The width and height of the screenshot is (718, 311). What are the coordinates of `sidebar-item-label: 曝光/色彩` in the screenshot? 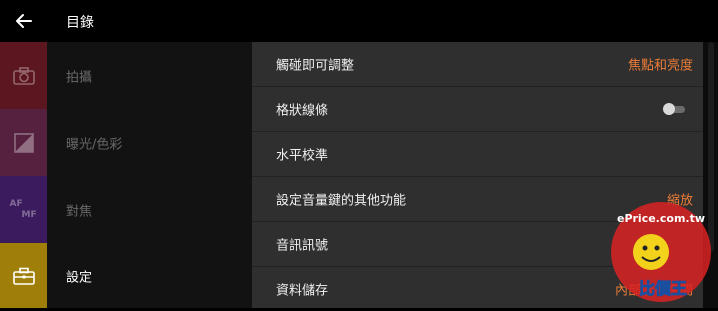 It's located at (94, 144).